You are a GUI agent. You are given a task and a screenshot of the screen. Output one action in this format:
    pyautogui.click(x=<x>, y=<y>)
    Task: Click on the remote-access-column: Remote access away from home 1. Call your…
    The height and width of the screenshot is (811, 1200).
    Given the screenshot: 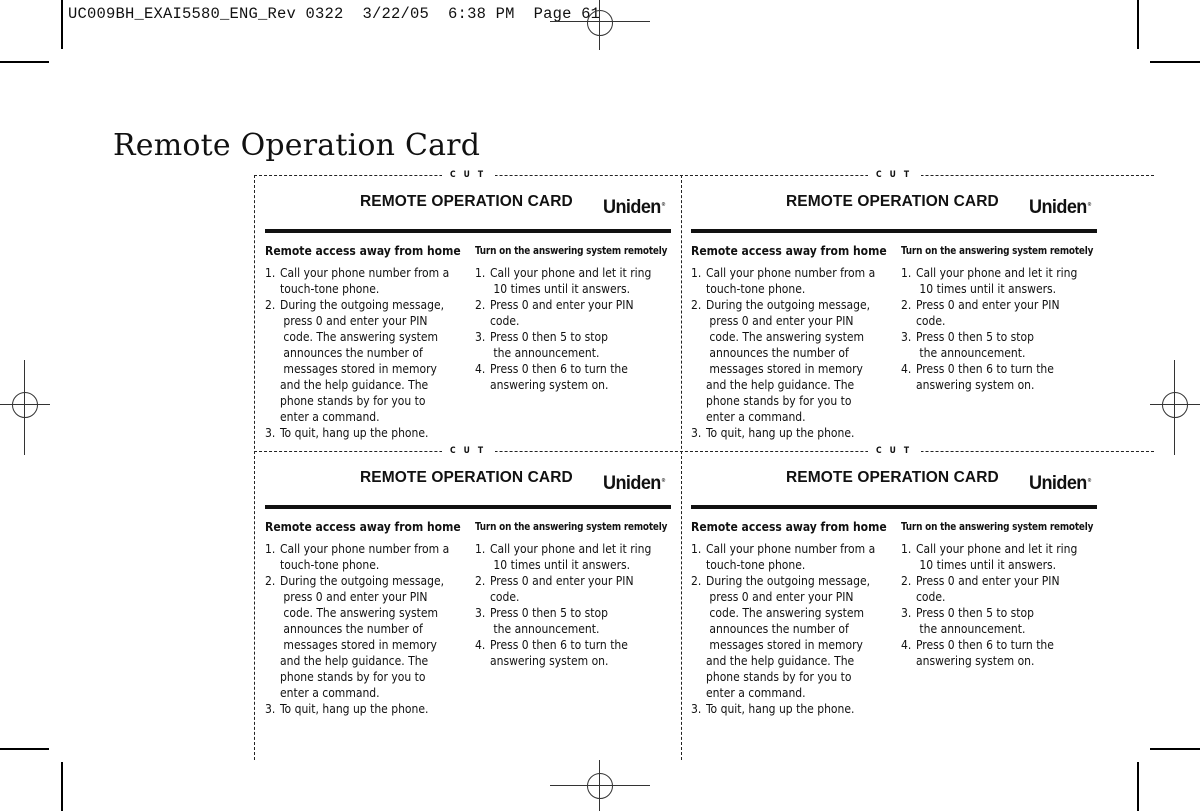 What is the action you would take?
    pyautogui.click(x=791, y=618)
    